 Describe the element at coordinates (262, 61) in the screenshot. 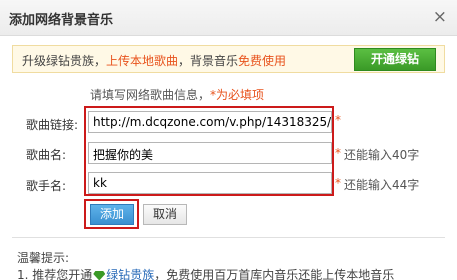

I see `free-use-link: 免费使用` at that location.